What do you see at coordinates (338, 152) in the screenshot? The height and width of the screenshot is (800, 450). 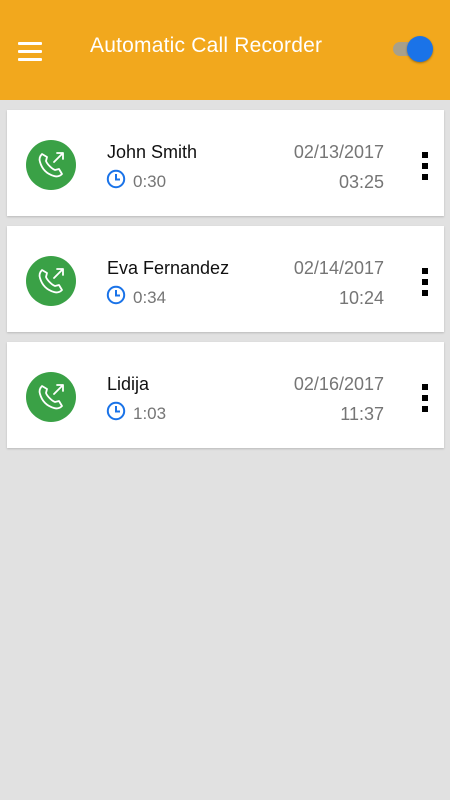 I see `call-date: 02/13/2017` at bounding box center [338, 152].